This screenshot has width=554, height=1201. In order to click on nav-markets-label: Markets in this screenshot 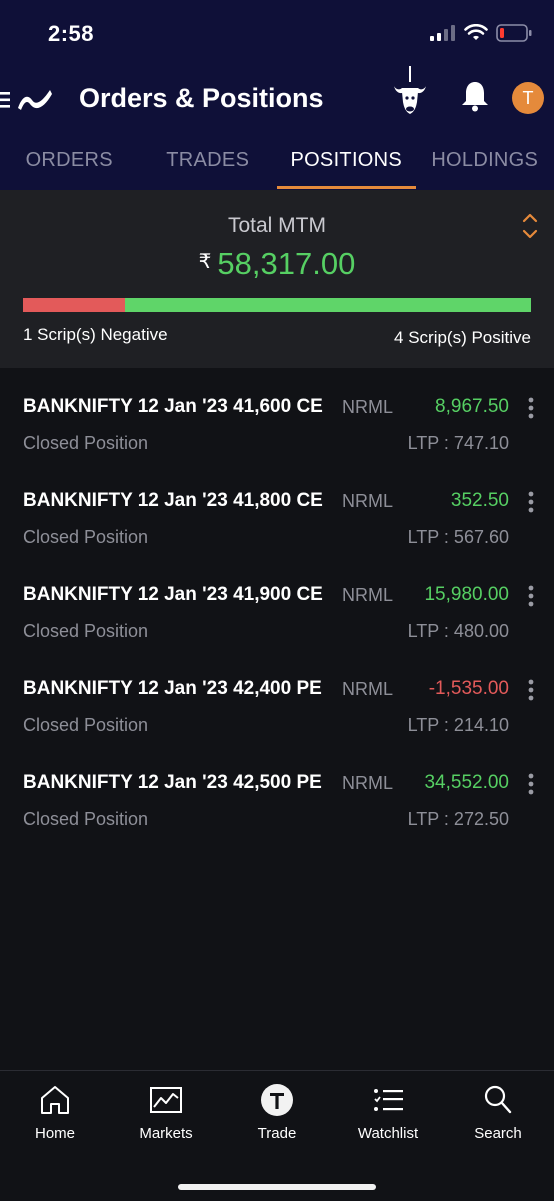, I will do `click(166, 1133)`.